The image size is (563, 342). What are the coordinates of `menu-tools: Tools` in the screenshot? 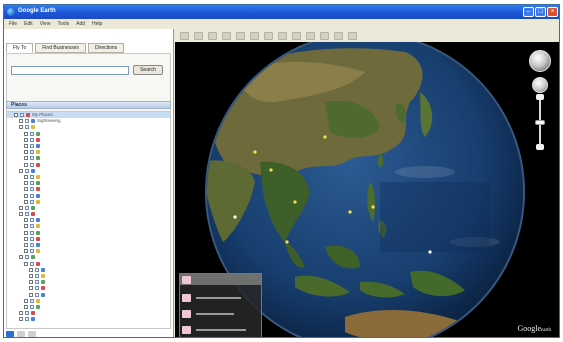 It's located at (63, 24).